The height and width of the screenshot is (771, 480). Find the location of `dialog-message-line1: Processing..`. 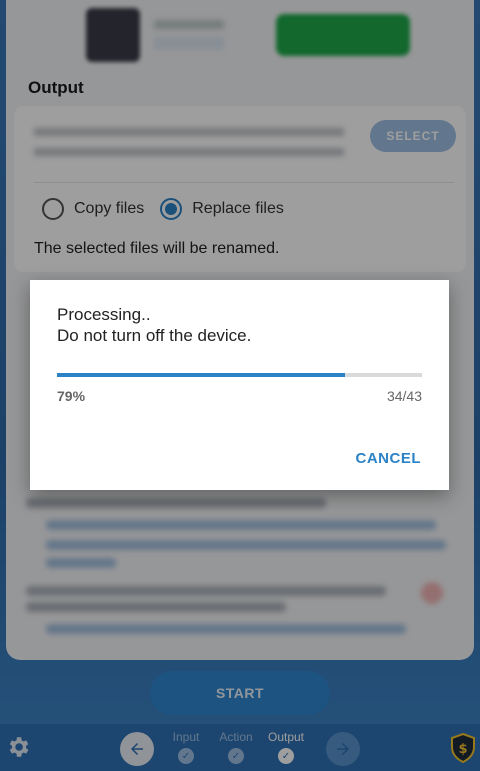

dialog-message-line1: Processing.. is located at coordinates (104, 314).